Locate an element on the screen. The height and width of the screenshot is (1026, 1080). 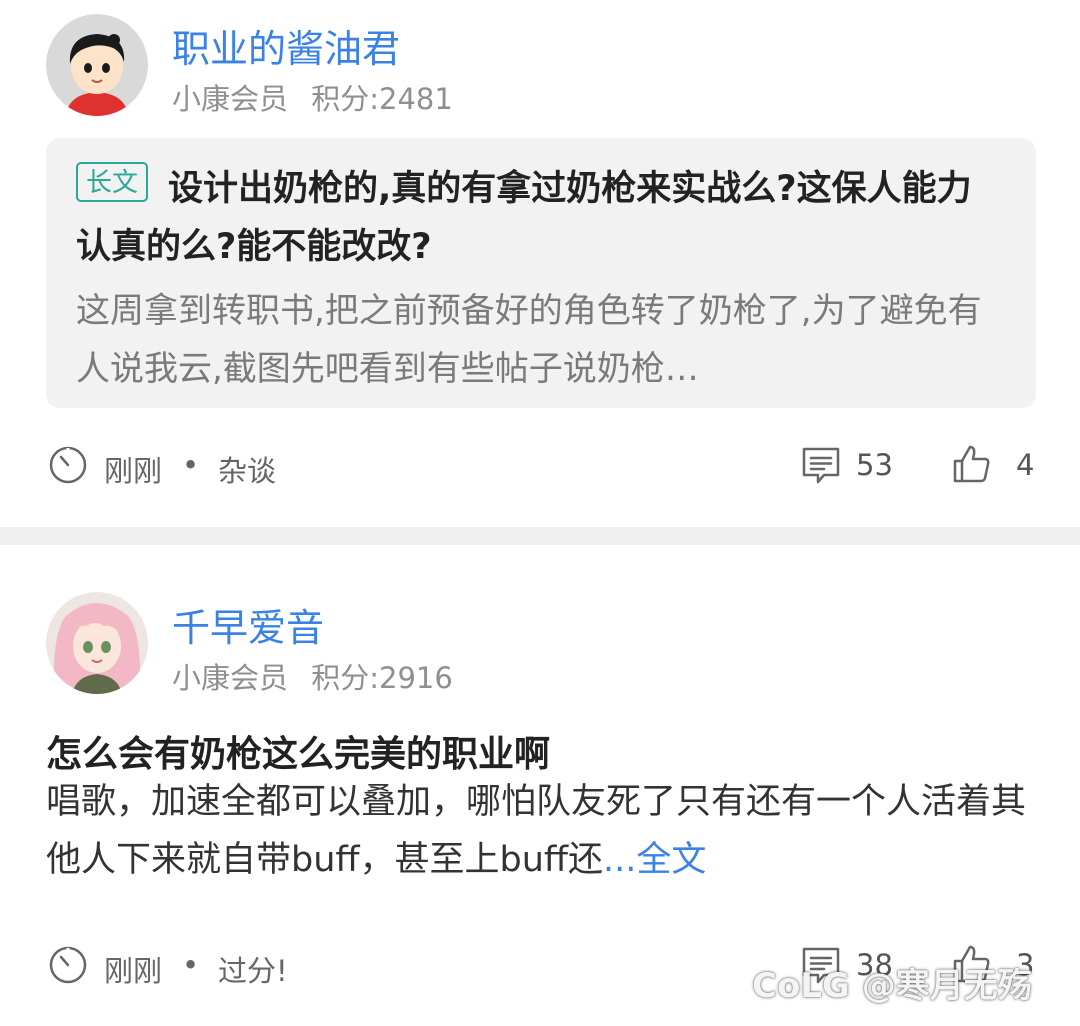
post-title: 怎么会有奶枪这么完美的职业啊 is located at coordinates (298, 751).